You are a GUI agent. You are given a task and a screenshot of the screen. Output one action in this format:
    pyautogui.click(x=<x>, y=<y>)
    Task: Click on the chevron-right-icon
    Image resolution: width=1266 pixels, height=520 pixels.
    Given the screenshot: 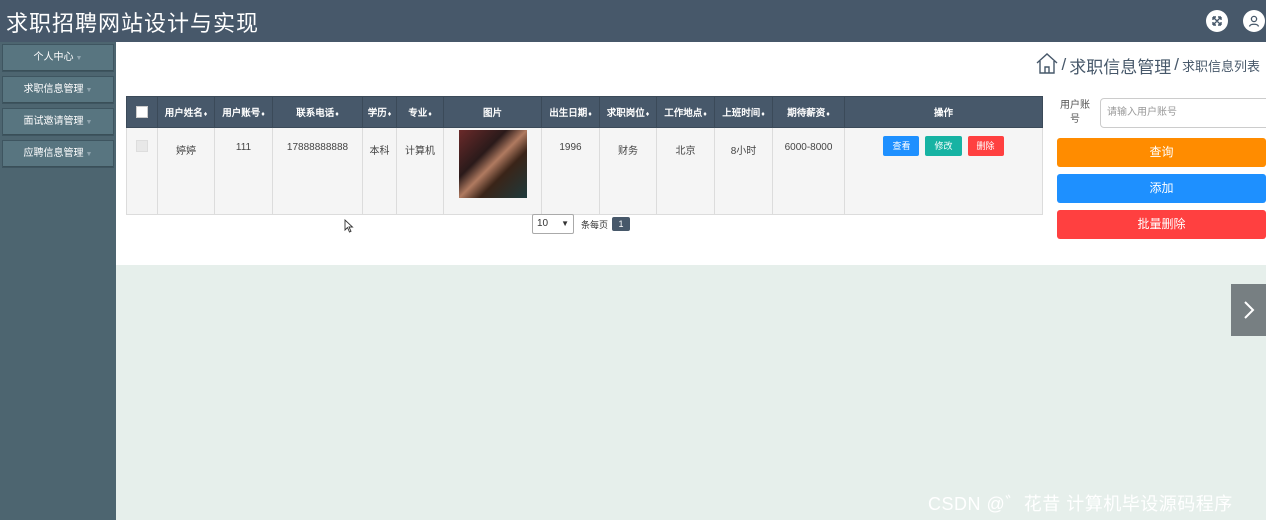 What is the action you would take?
    pyautogui.click(x=1249, y=310)
    